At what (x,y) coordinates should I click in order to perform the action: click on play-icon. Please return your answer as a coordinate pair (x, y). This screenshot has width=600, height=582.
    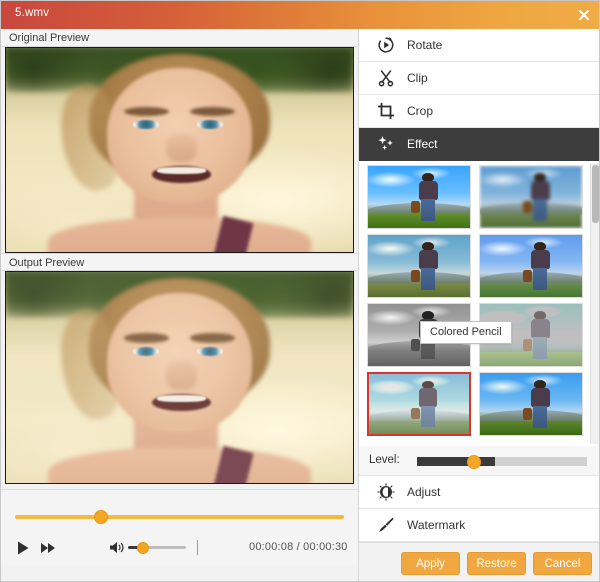
    Looking at the image, I should click on (23, 548).